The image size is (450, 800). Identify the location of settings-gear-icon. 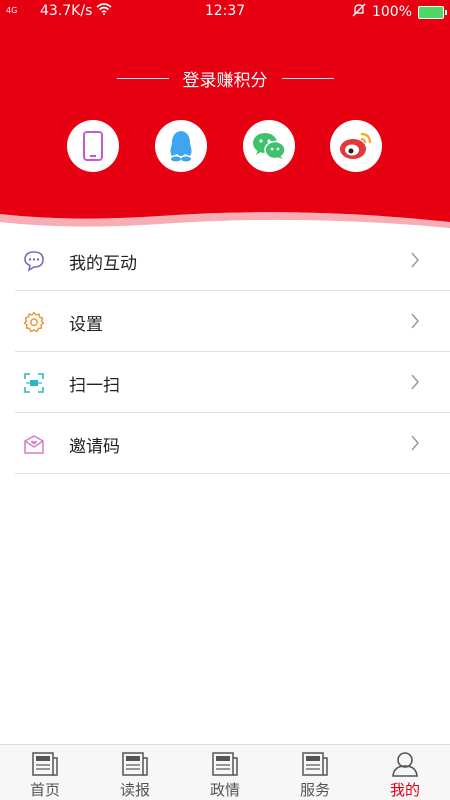
(34, 322).